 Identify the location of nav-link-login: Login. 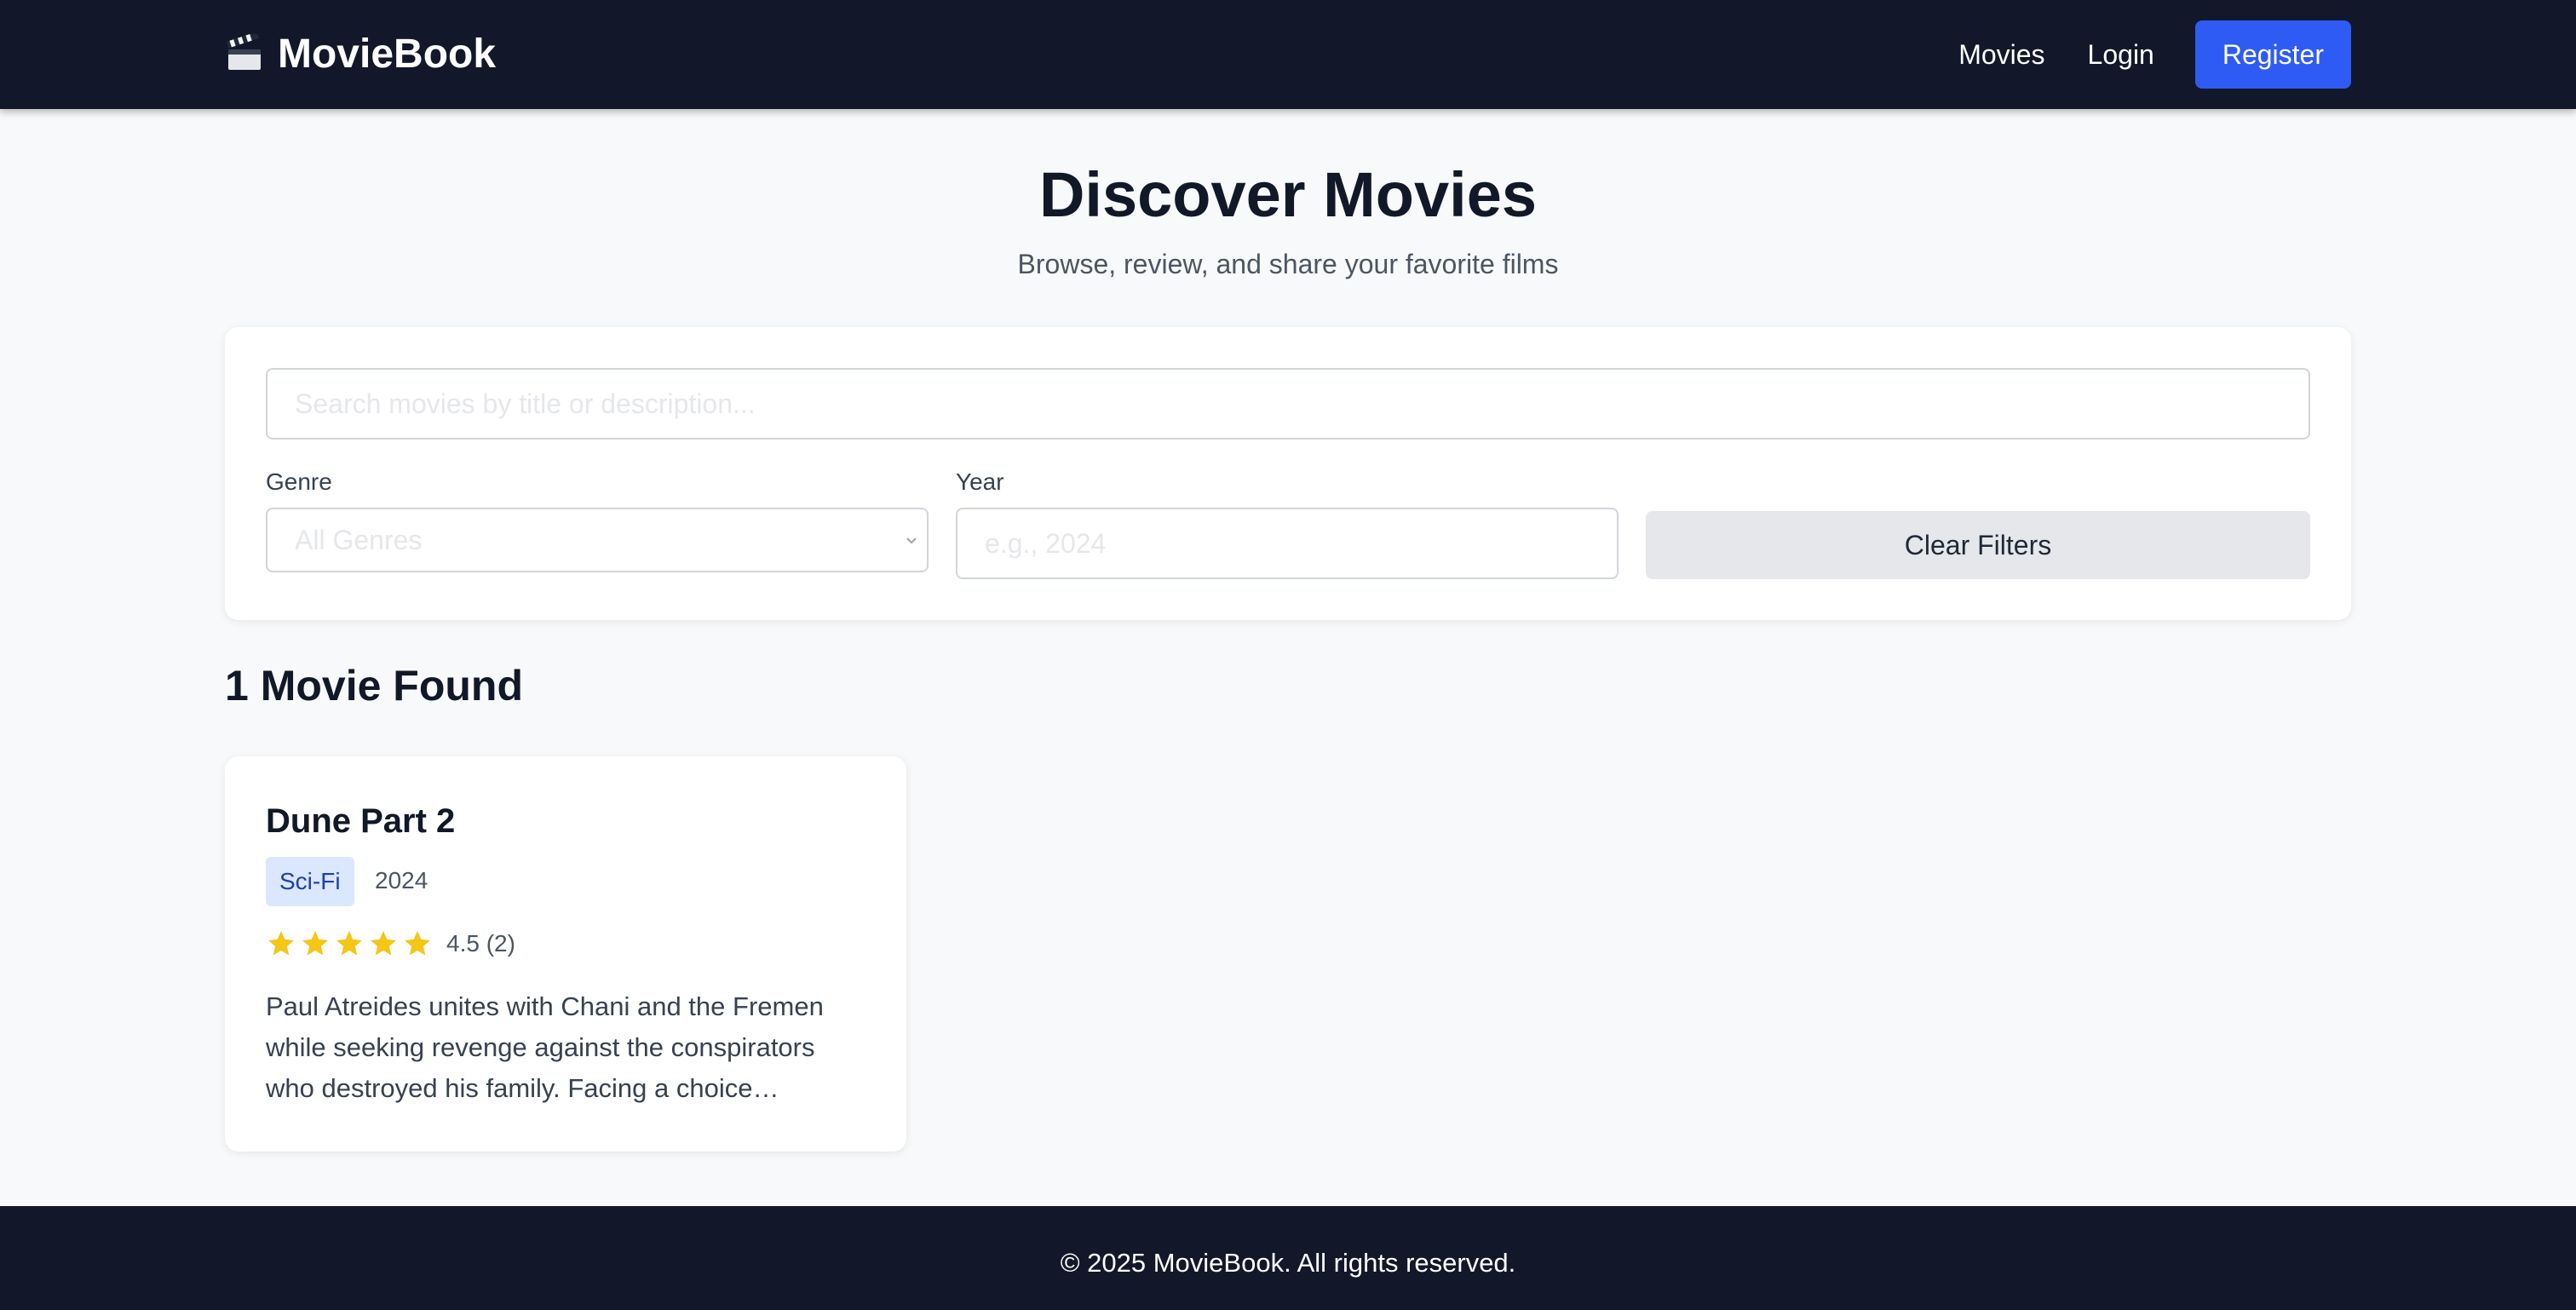
(2121, 55).